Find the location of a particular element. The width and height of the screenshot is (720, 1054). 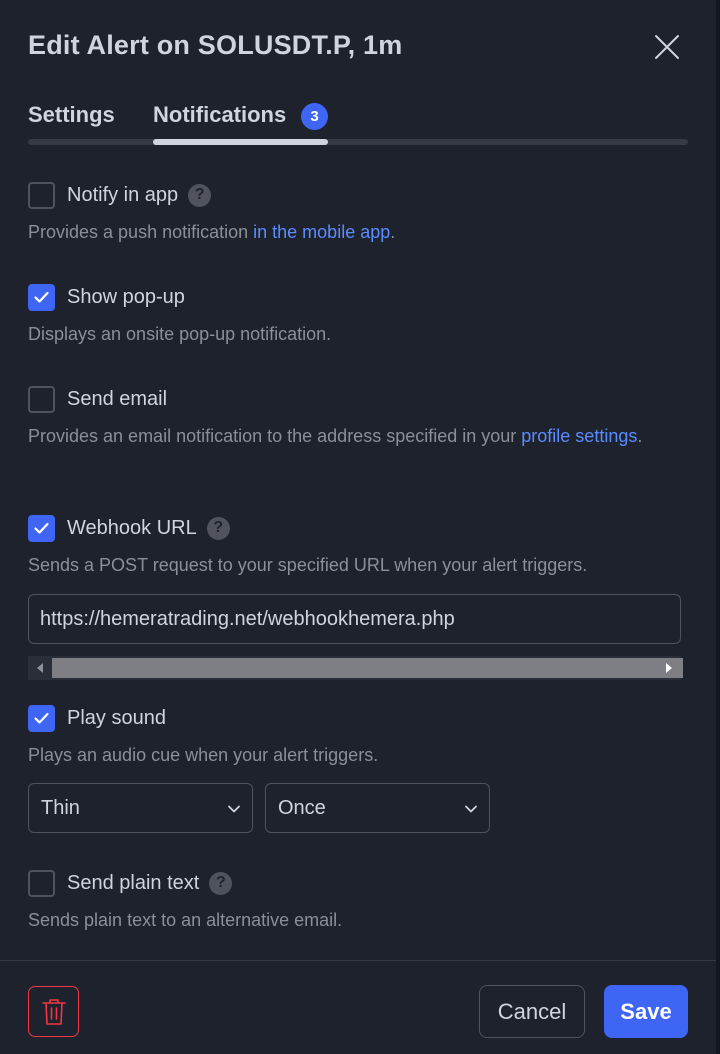

save-button: Save is located at coordinates (646, 1011).